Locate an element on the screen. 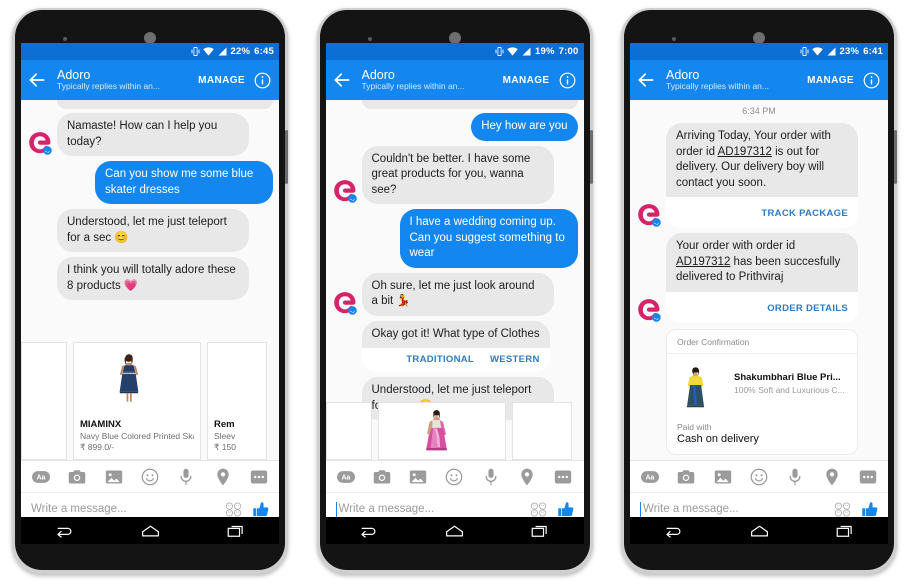  product-card-partial: Rem Sleev ₹ 150 is located at coordinates (237, 401).